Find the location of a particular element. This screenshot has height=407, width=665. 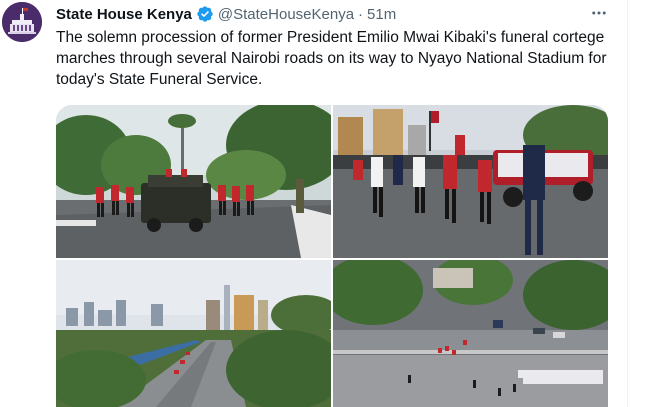

state-house-logo-icon is located at coordinates (22, 22).